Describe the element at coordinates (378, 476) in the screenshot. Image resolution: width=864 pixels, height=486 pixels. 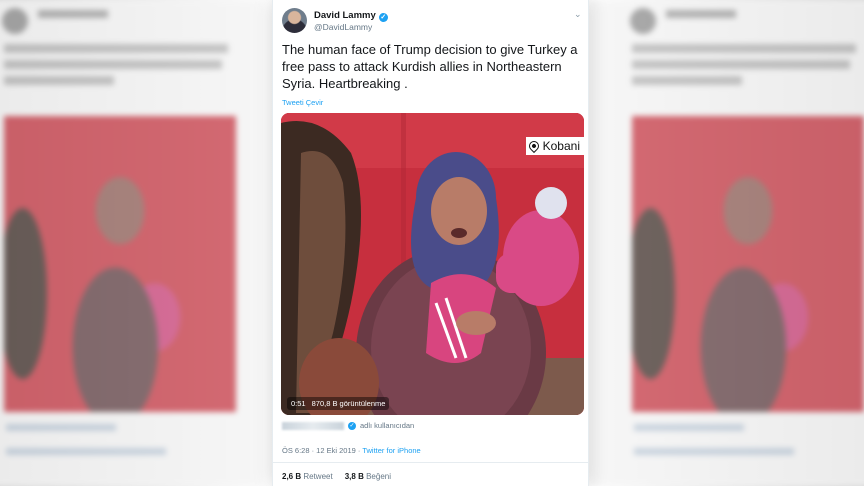
I see `like-label: Beğeni` at that location.